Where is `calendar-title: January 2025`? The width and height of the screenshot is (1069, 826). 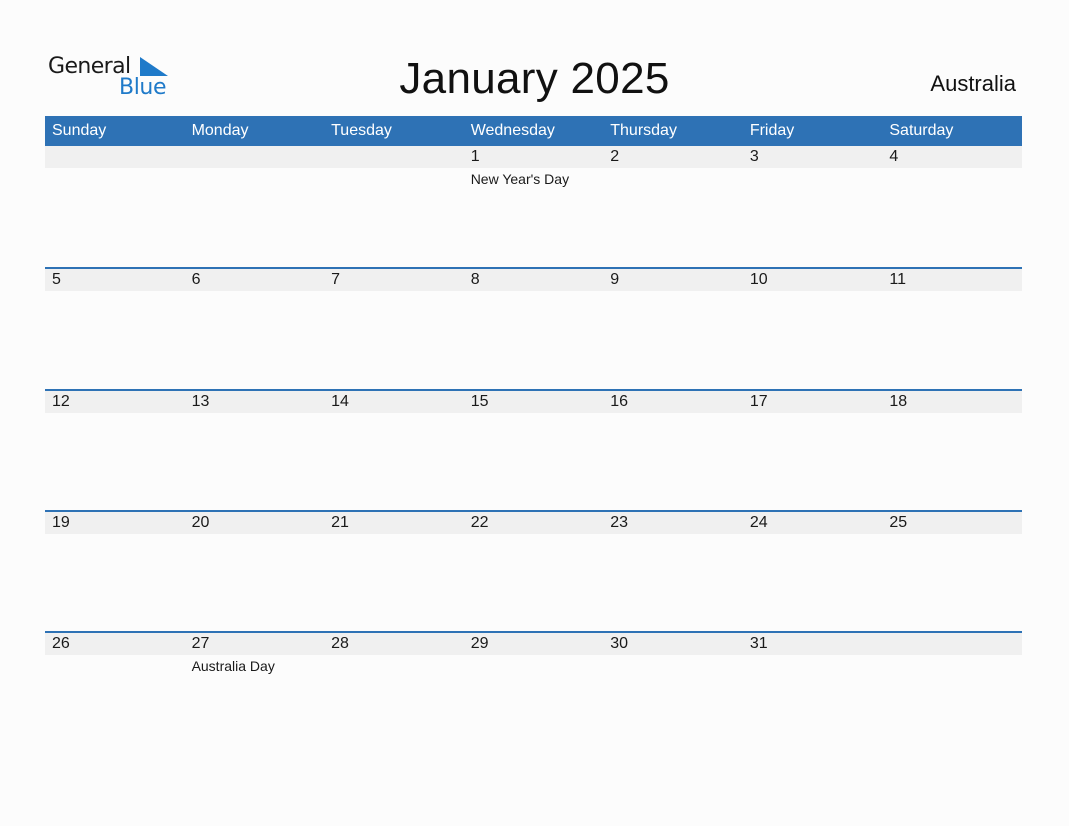
calendar-title: January 2025 is located at coordinates (534, 78).